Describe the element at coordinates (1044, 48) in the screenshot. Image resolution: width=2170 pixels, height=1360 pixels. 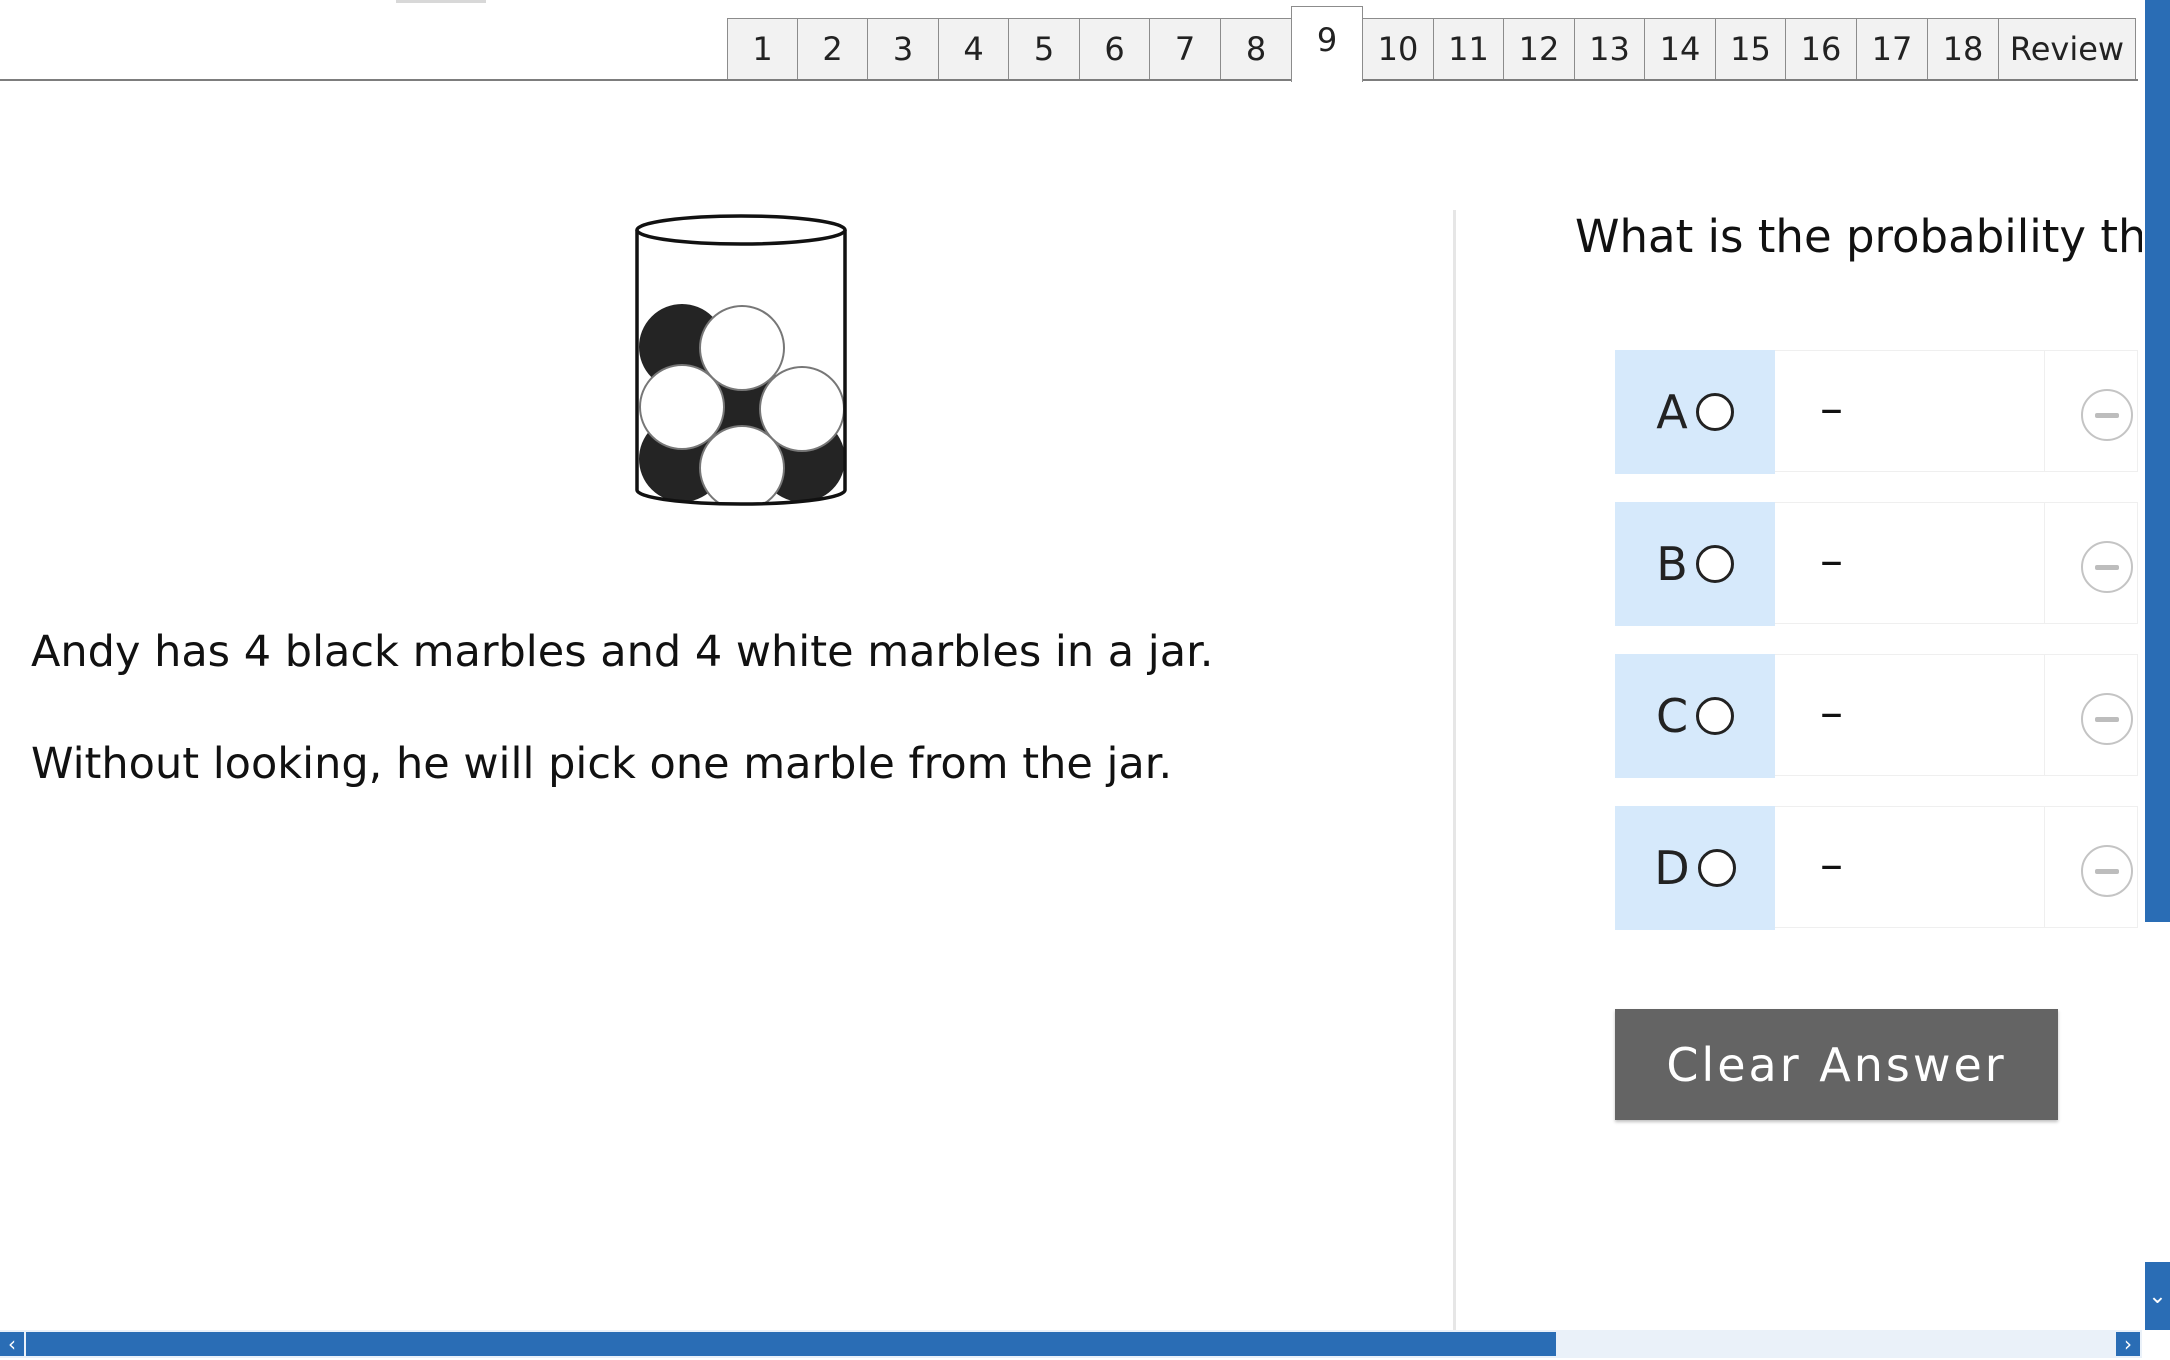
I see `tab-question-5: 5` at that location.